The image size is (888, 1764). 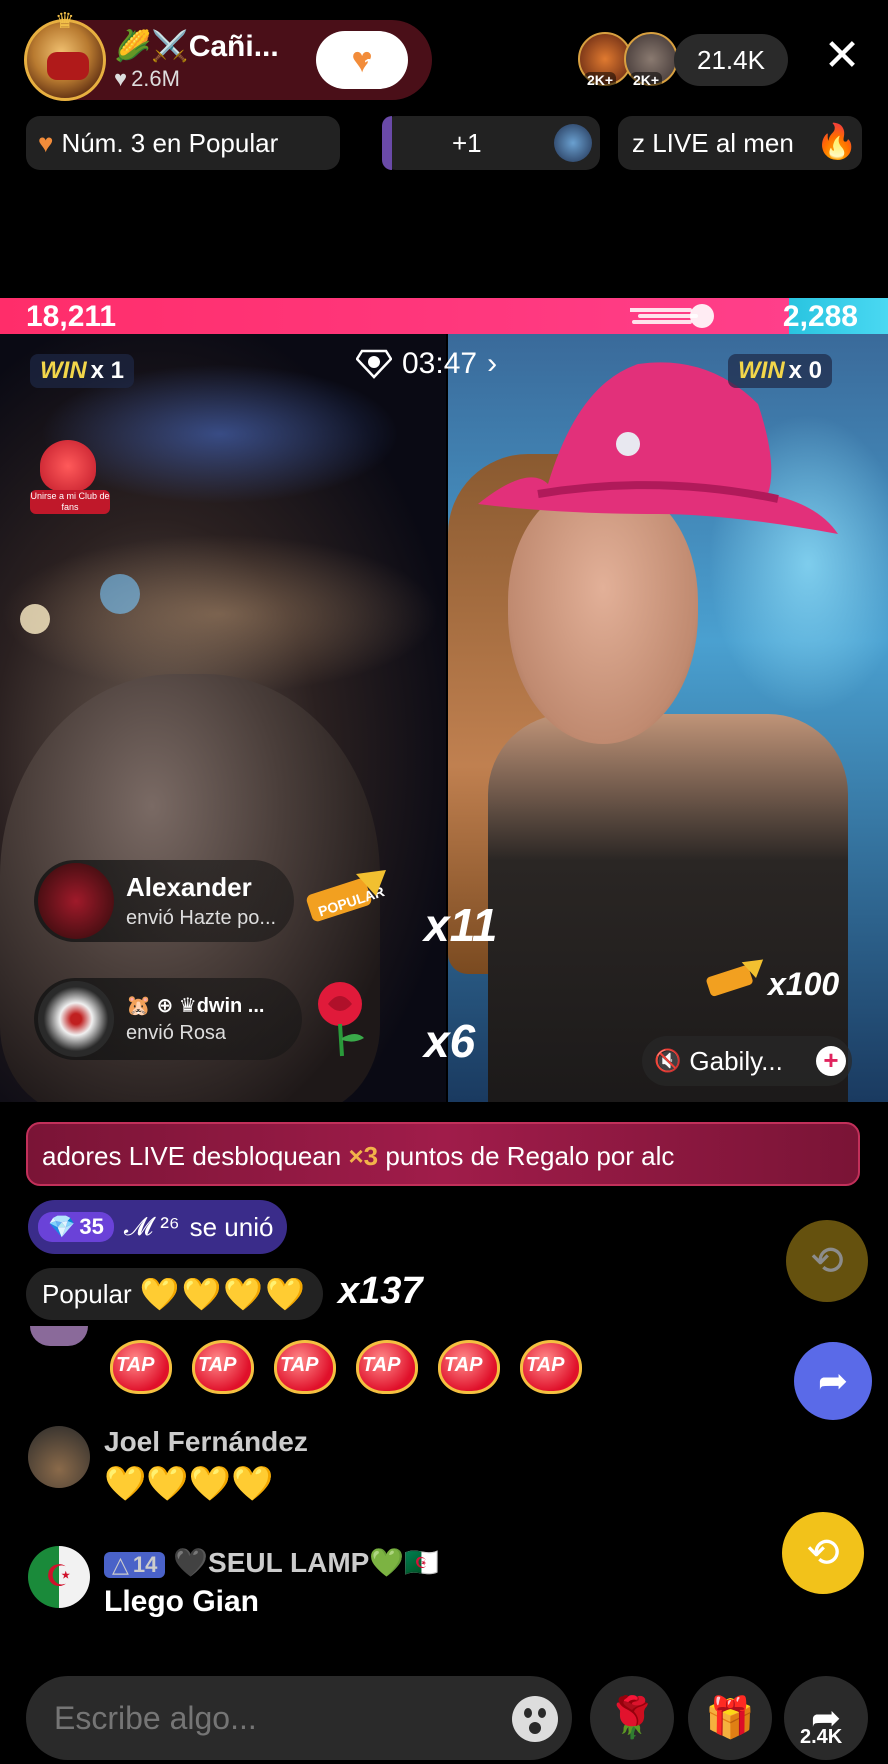 I want to click on mute-icon: 🔇, so click(x=668, y=1060).